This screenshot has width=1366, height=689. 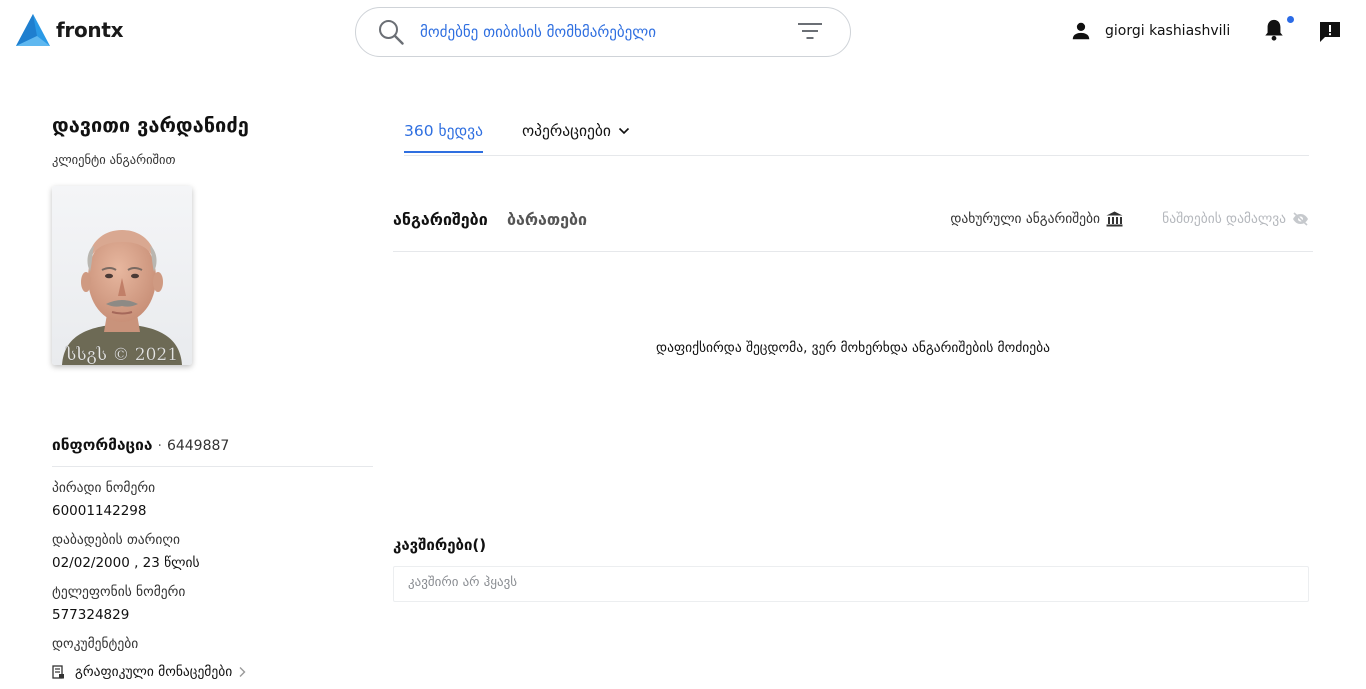 I want to click on info-title: ინფორმაცია, so click(x=102, y=445).